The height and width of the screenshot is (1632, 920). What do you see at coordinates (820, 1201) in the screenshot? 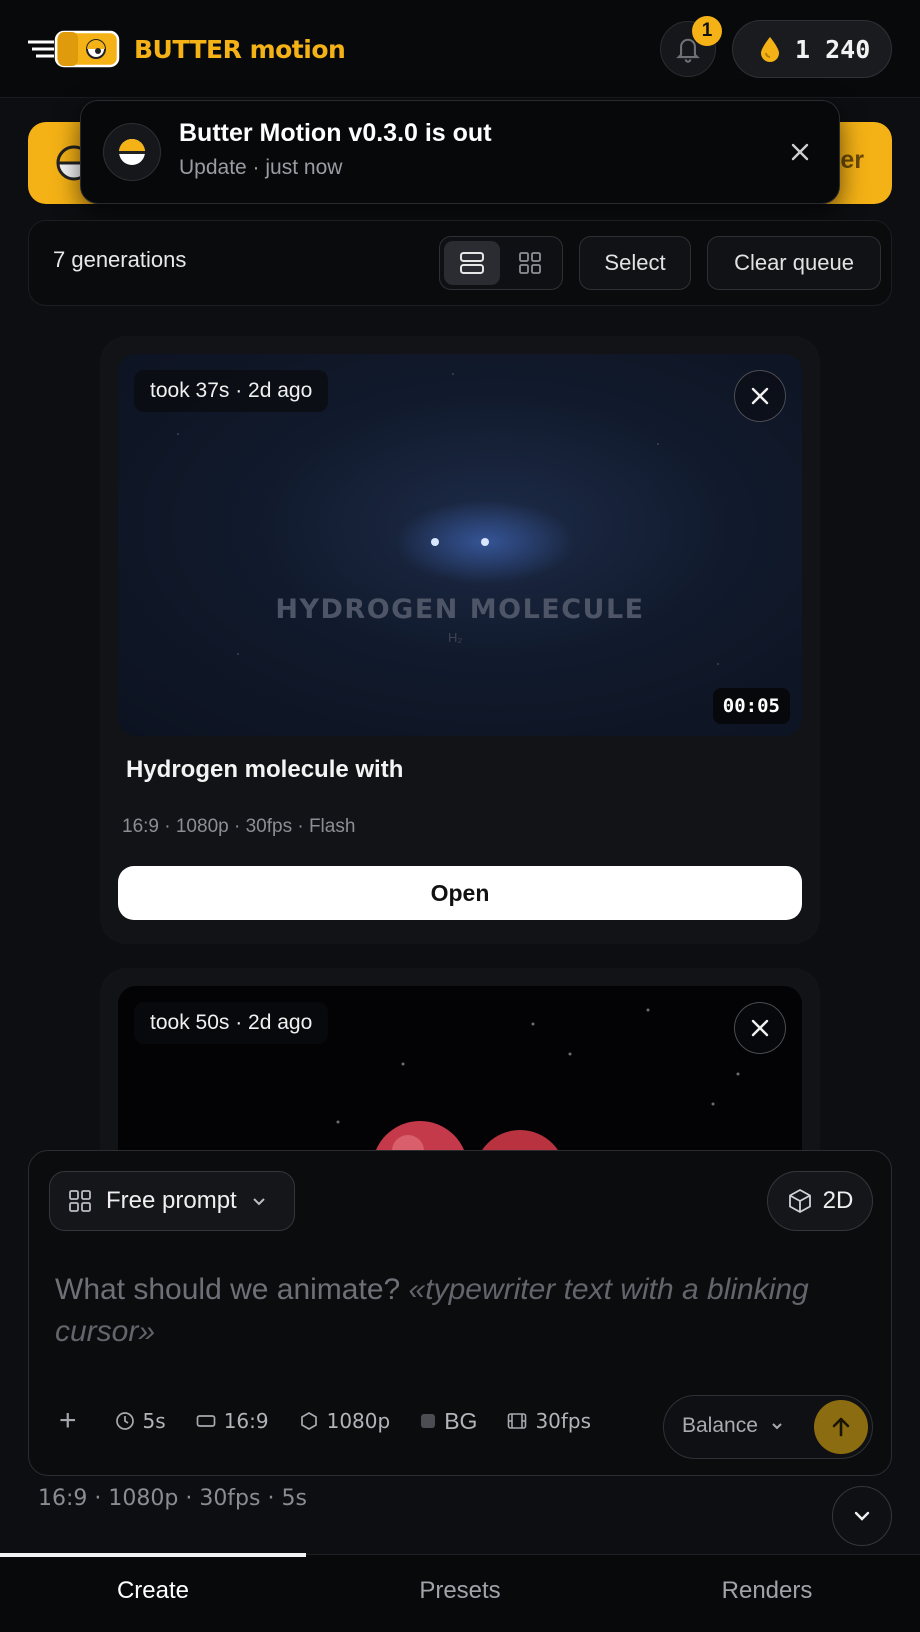
I see `dimension-toggle: 2D` at bounding box center [820, 1201].